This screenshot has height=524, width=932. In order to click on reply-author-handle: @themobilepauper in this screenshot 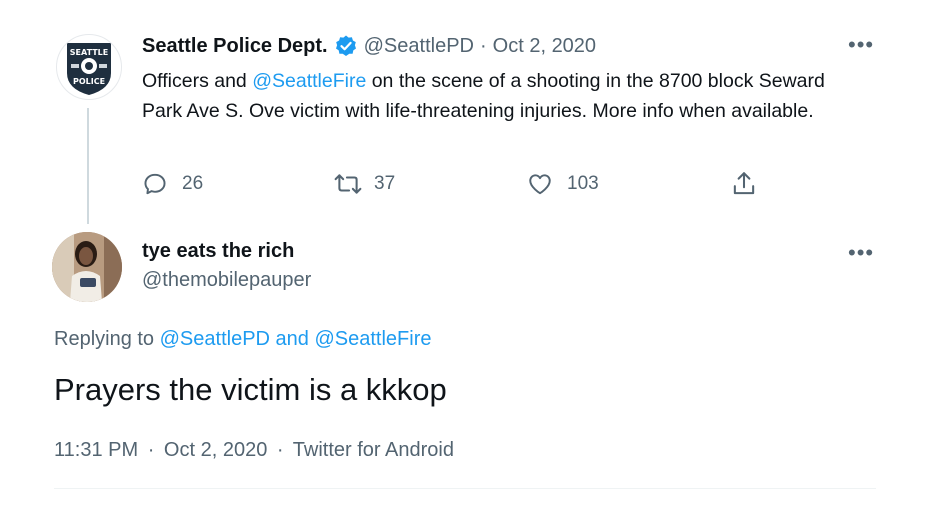, I will do `click(226, 280)`.